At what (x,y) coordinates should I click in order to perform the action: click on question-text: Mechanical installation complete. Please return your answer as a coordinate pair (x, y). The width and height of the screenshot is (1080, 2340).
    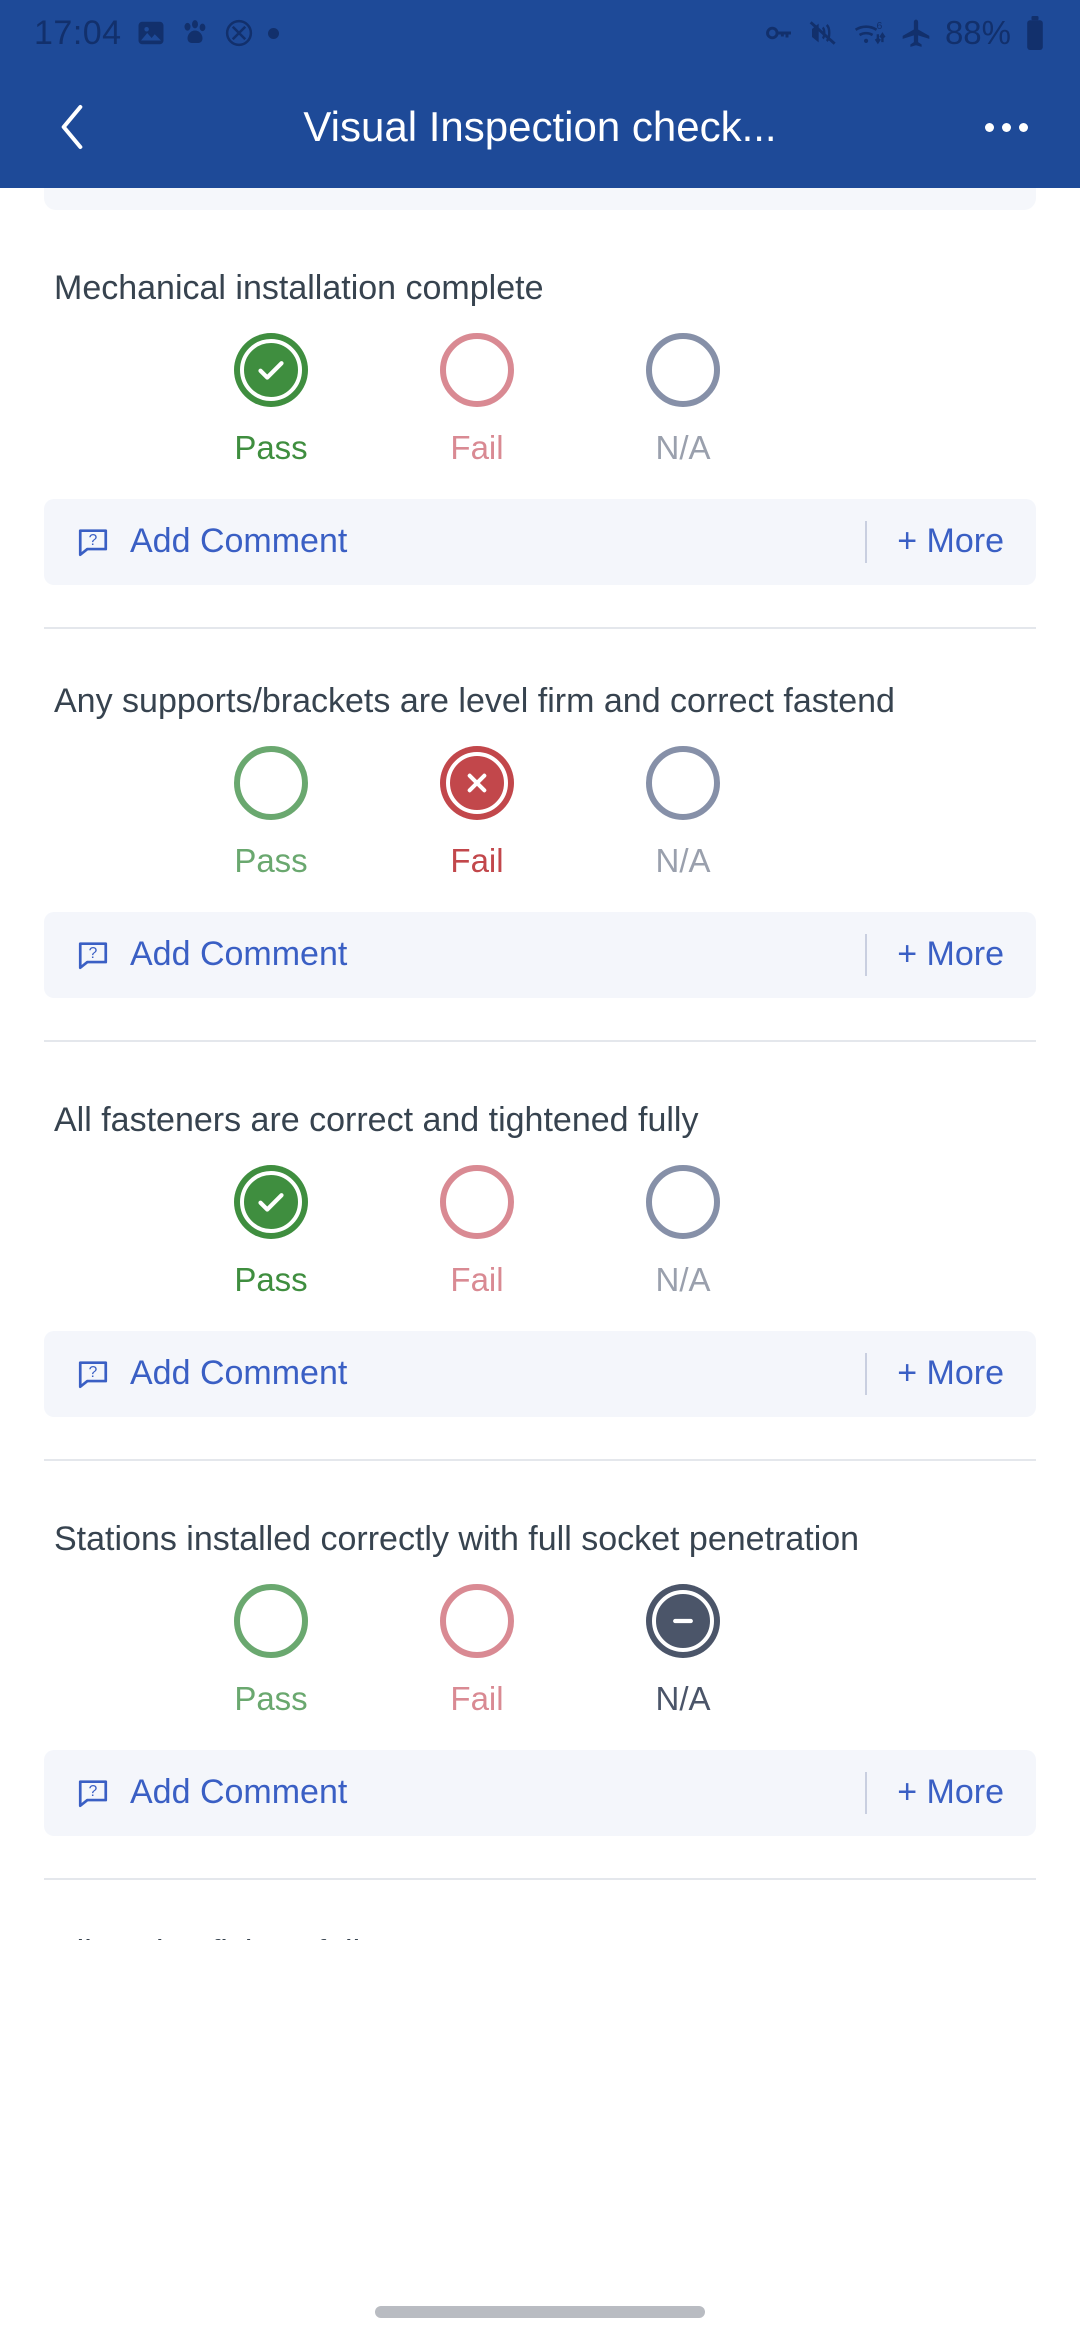
    Looking at the image, I should click on (299, 288).